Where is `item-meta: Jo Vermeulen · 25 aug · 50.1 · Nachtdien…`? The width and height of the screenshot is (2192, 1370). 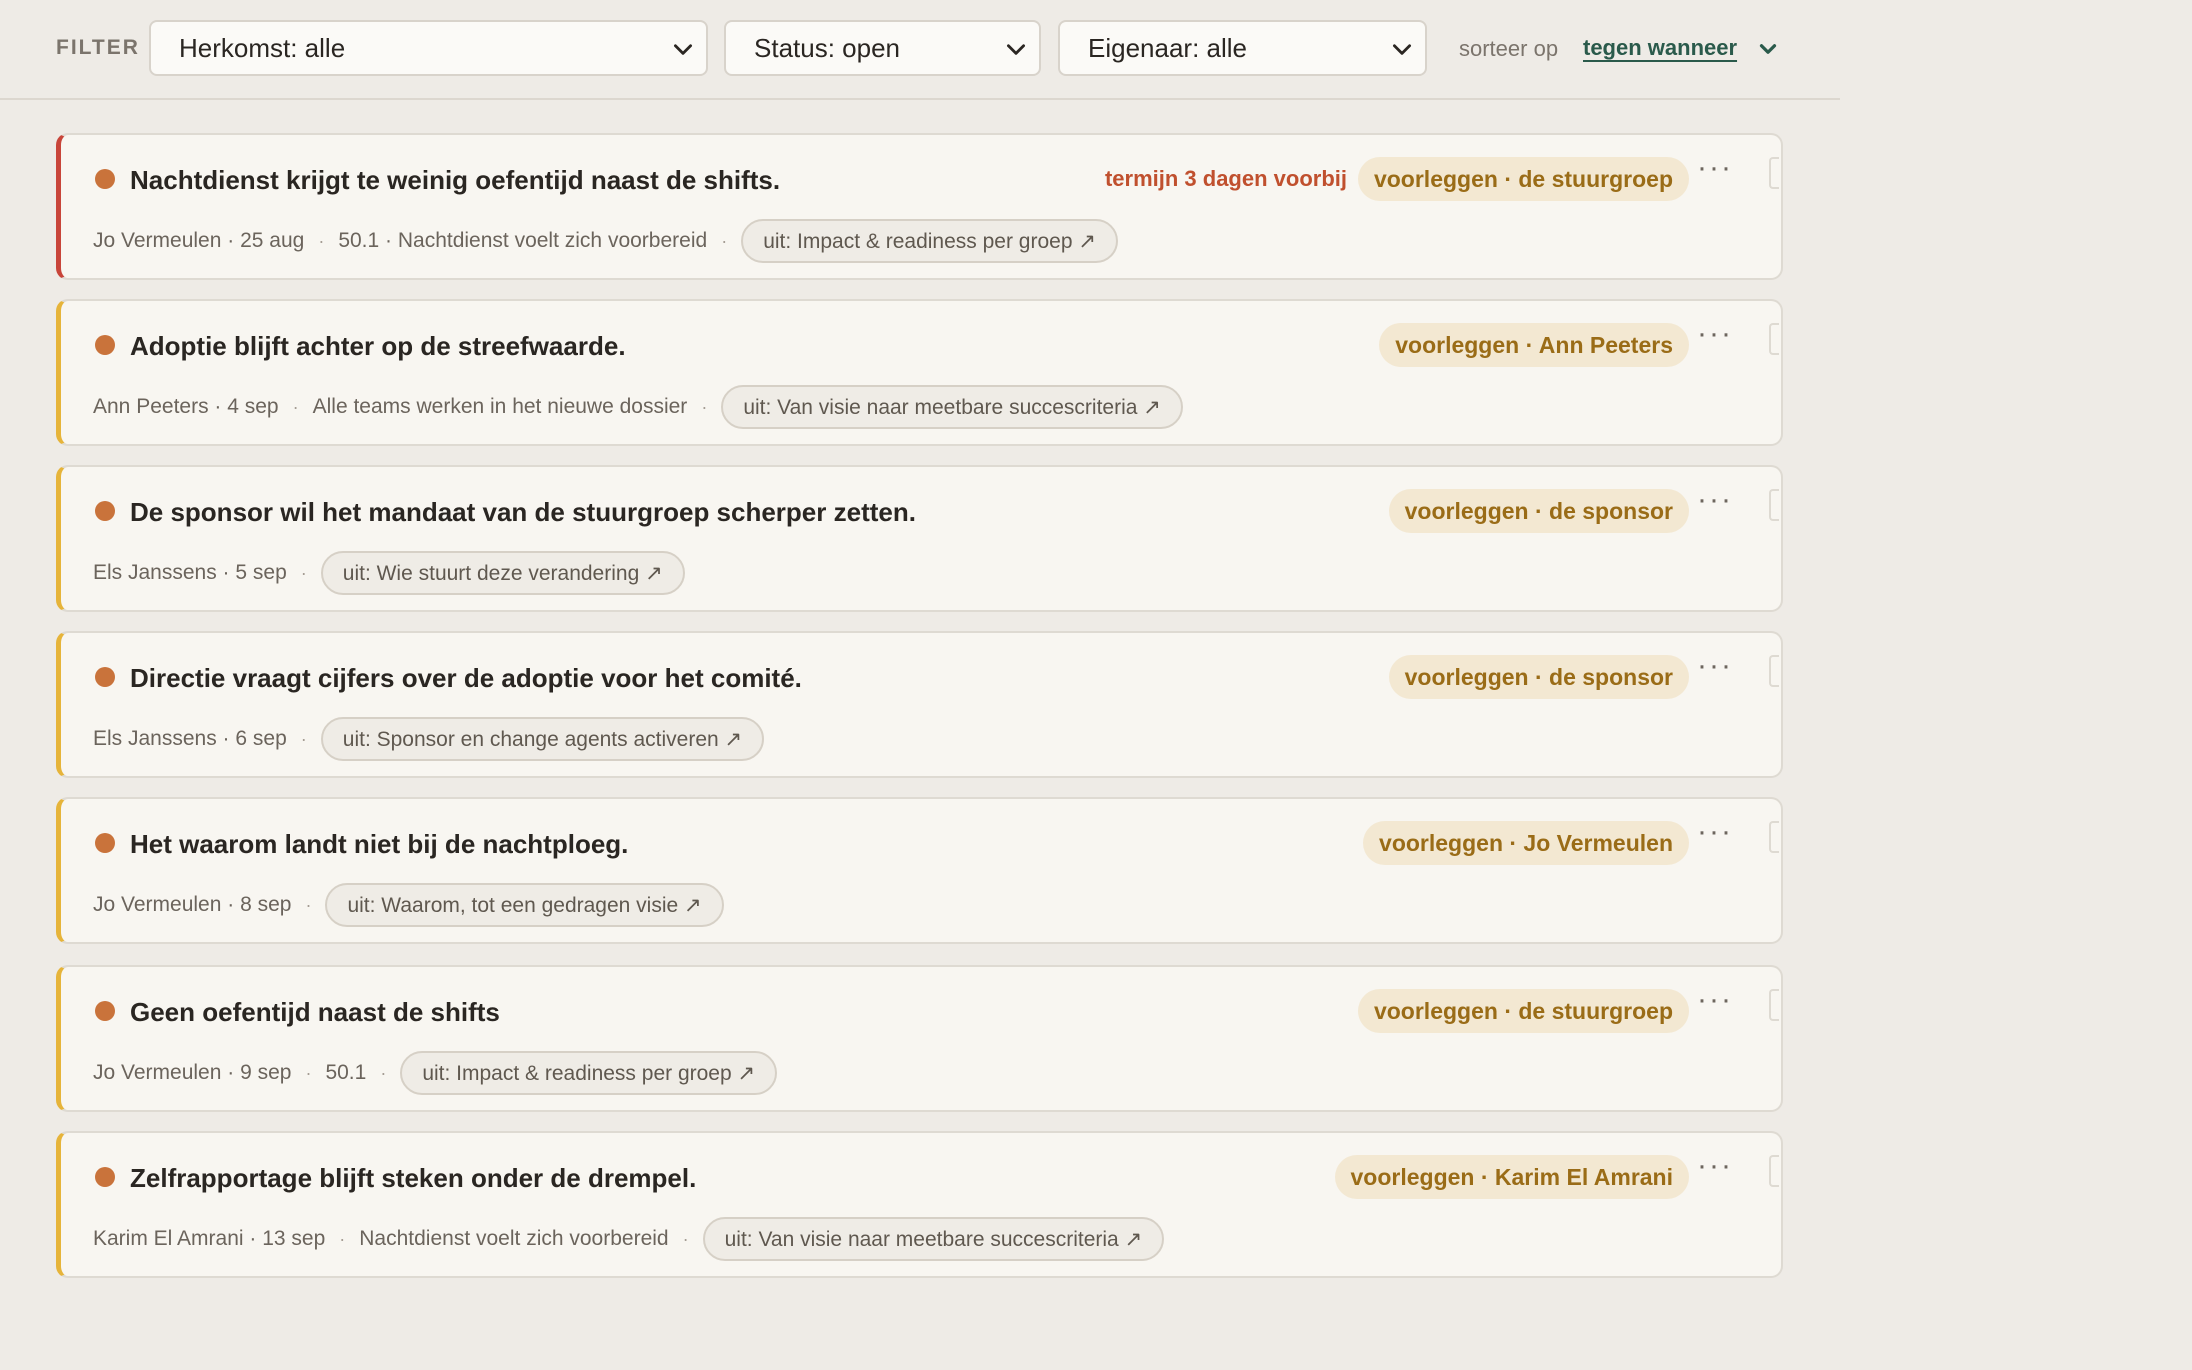 item-meta: Jo Vermeulen · 25 aug · 50.1 · Nachtdien… is located at coordinates (605, 241).